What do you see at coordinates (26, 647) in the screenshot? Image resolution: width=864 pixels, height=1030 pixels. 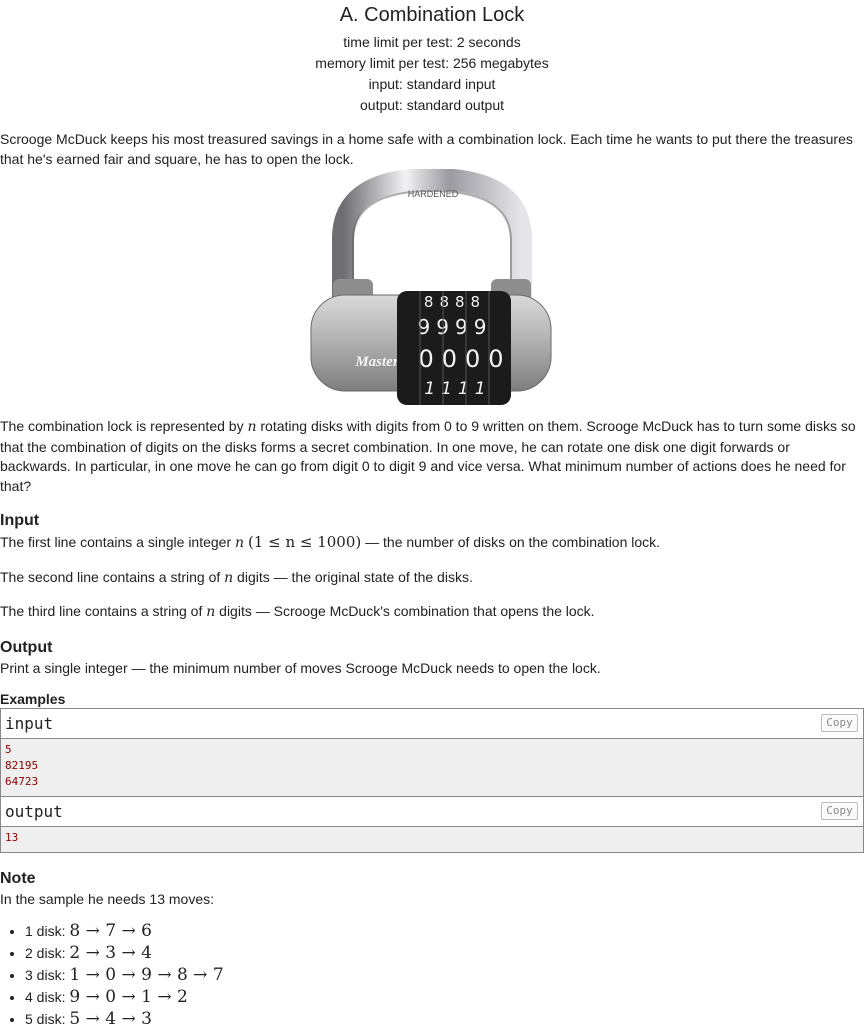 I see `output-section-title: Output` at bounding box center [26, 647].